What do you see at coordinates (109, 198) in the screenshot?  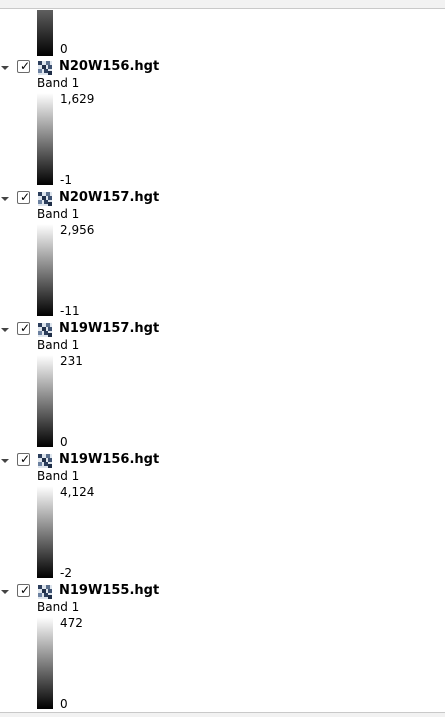 I see `layer-name: N20W157.hgt` at bounding box center [109, 198].